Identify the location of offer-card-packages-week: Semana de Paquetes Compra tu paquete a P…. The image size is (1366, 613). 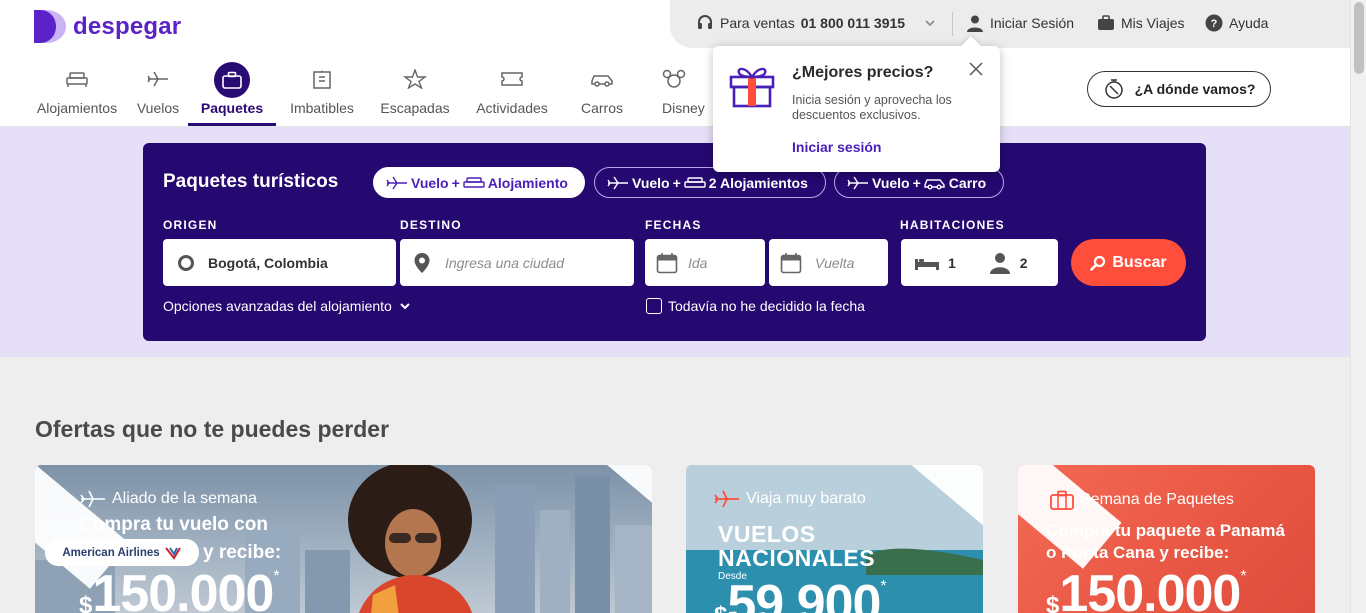
(1166, 539).